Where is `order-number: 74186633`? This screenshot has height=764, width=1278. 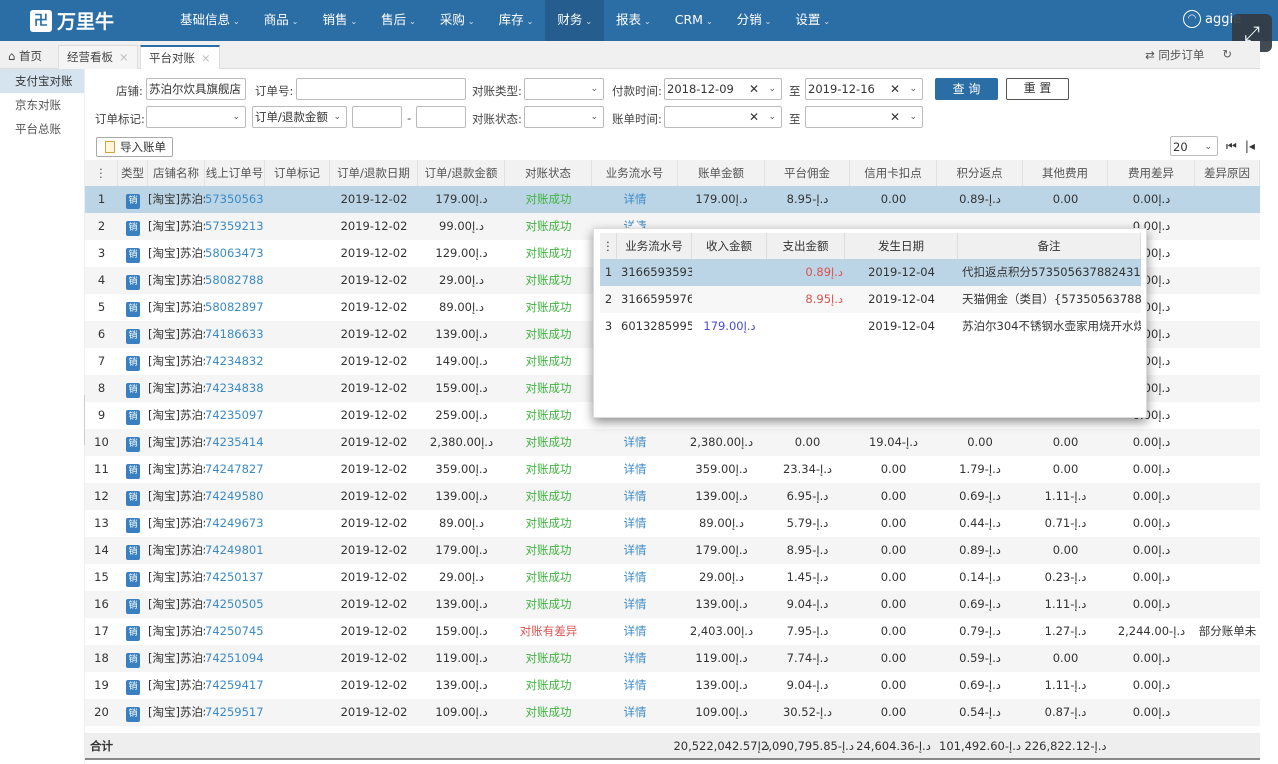 order-number: 74186633 is located at coordinates (235, 334).